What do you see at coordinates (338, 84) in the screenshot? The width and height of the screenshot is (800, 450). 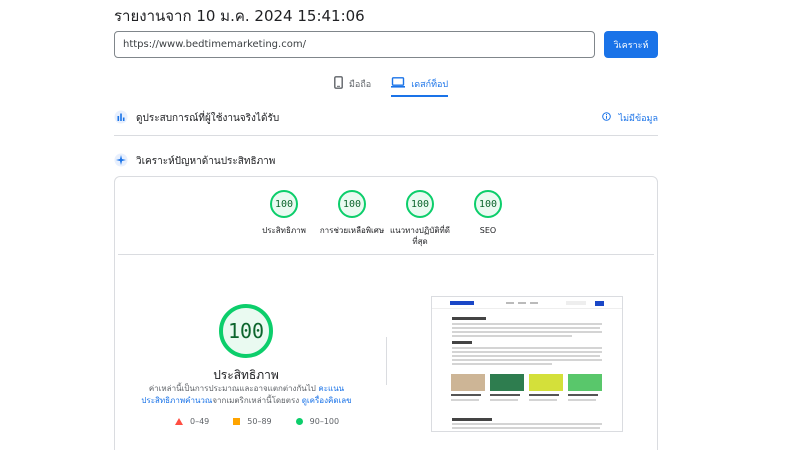 I see `phone-icon` at bounding box center [338, 84].